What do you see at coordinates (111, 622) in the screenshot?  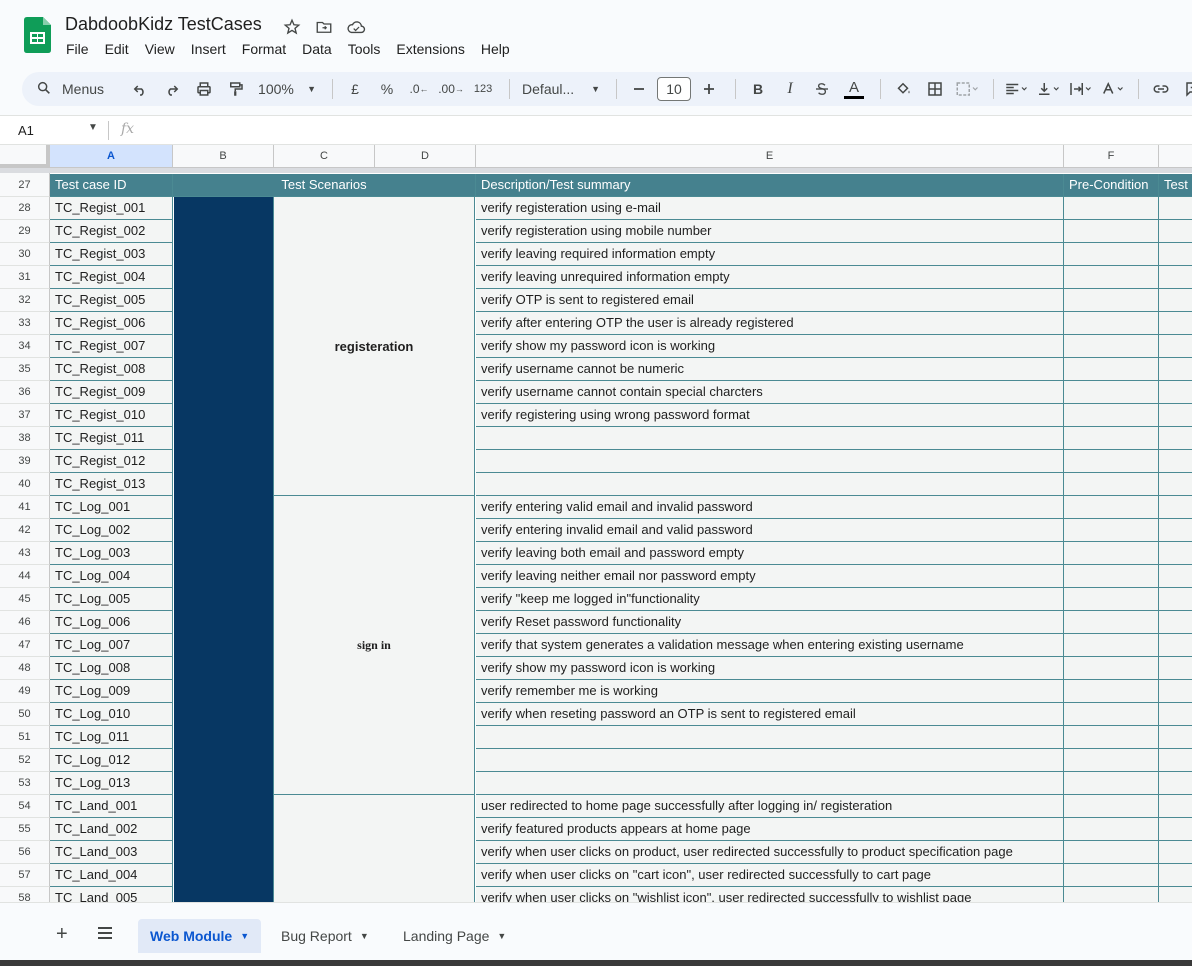 I see `test-case-id-cell: TC_Log_006` at bounding box center [111, 622].